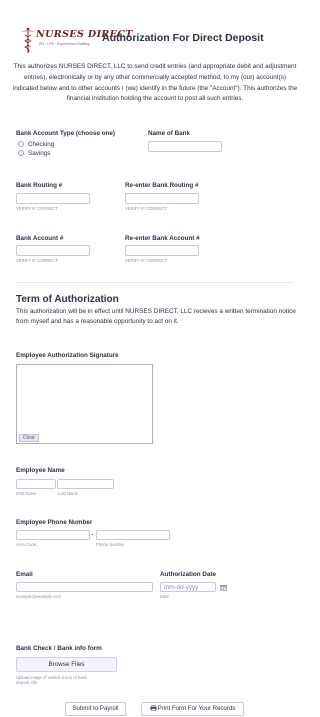 This screenshot has width=320, height=717. Describe the element at coordinates (67, 355) in the screenshot. I see `signature-label: Employee Authorization Signature` at that location.